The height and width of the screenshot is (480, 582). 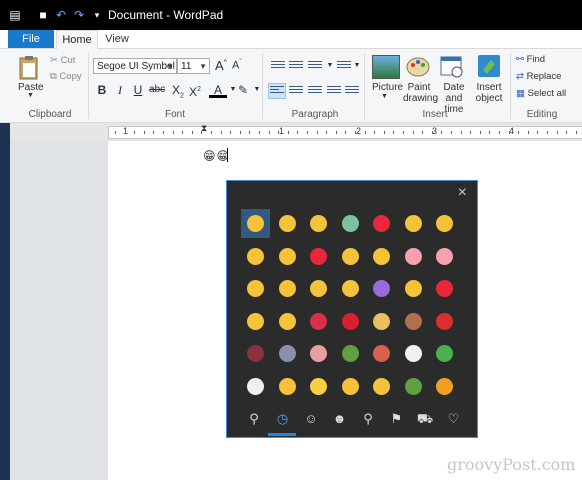 What do you see at coordinates (315, 91) in the screenshot?
I see `align-right-icon` at bounding box center [315, 91].